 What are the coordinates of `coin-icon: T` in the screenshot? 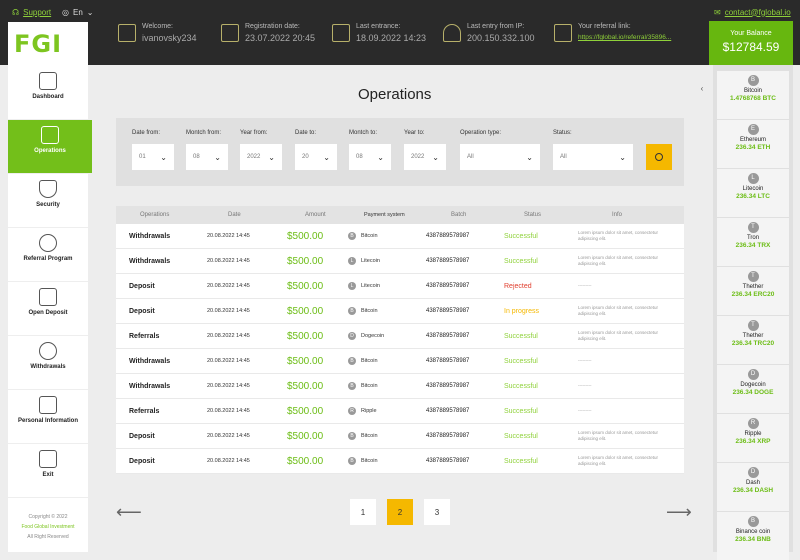 It's located at (753, 227).